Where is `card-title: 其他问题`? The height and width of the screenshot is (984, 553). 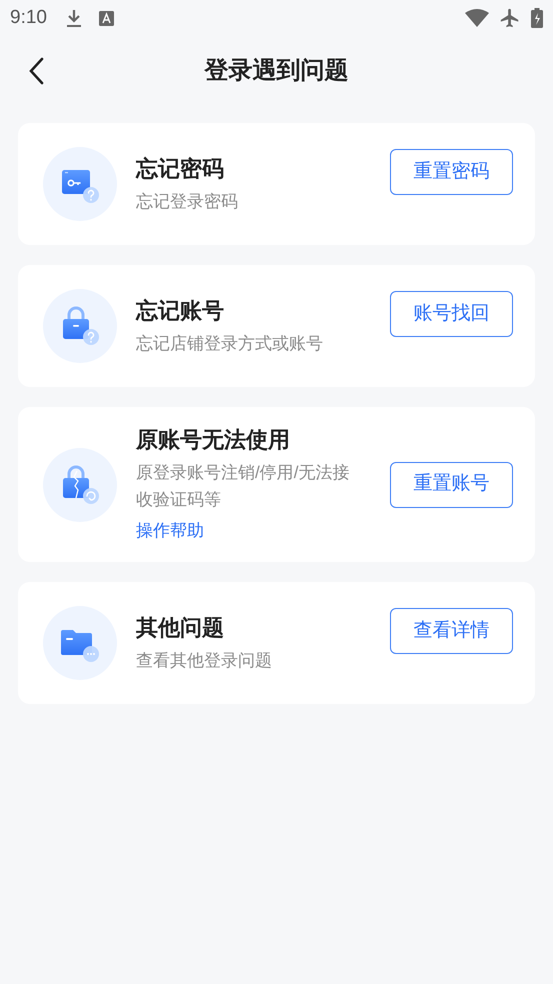
card-title: 其他问题 is located at coordinates (180, 628).